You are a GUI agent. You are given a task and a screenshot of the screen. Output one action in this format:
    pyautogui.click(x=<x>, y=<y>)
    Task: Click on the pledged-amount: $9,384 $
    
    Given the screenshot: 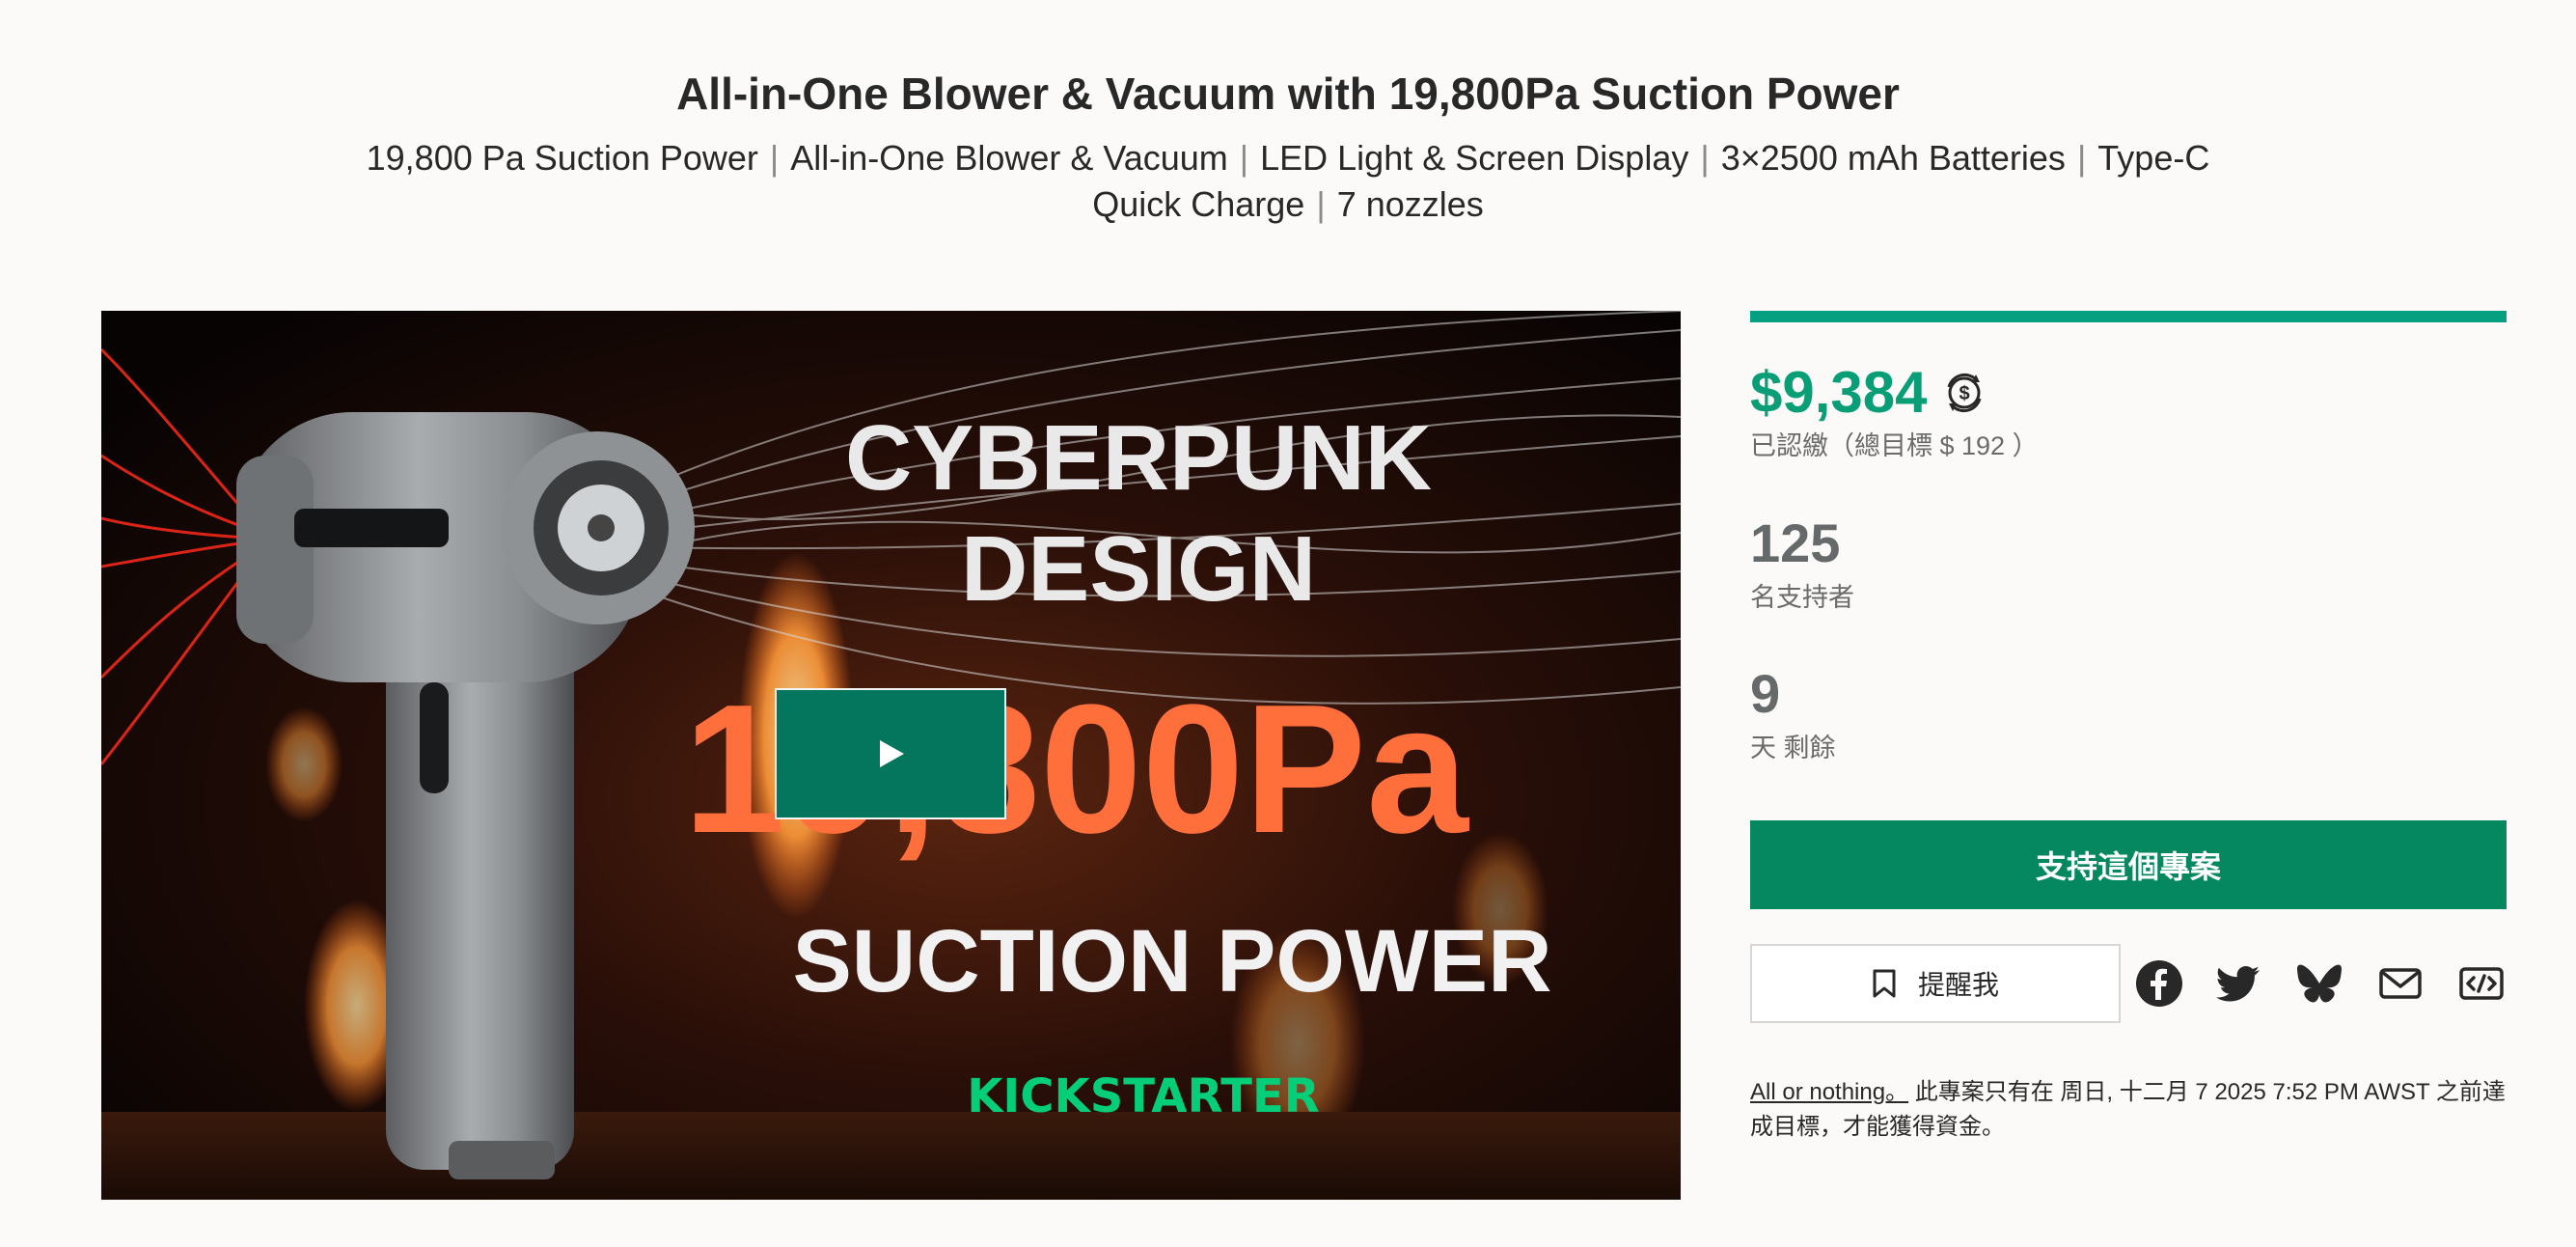 What is the action you would take?
    pyautogui.click(x=1868, y=393)
    